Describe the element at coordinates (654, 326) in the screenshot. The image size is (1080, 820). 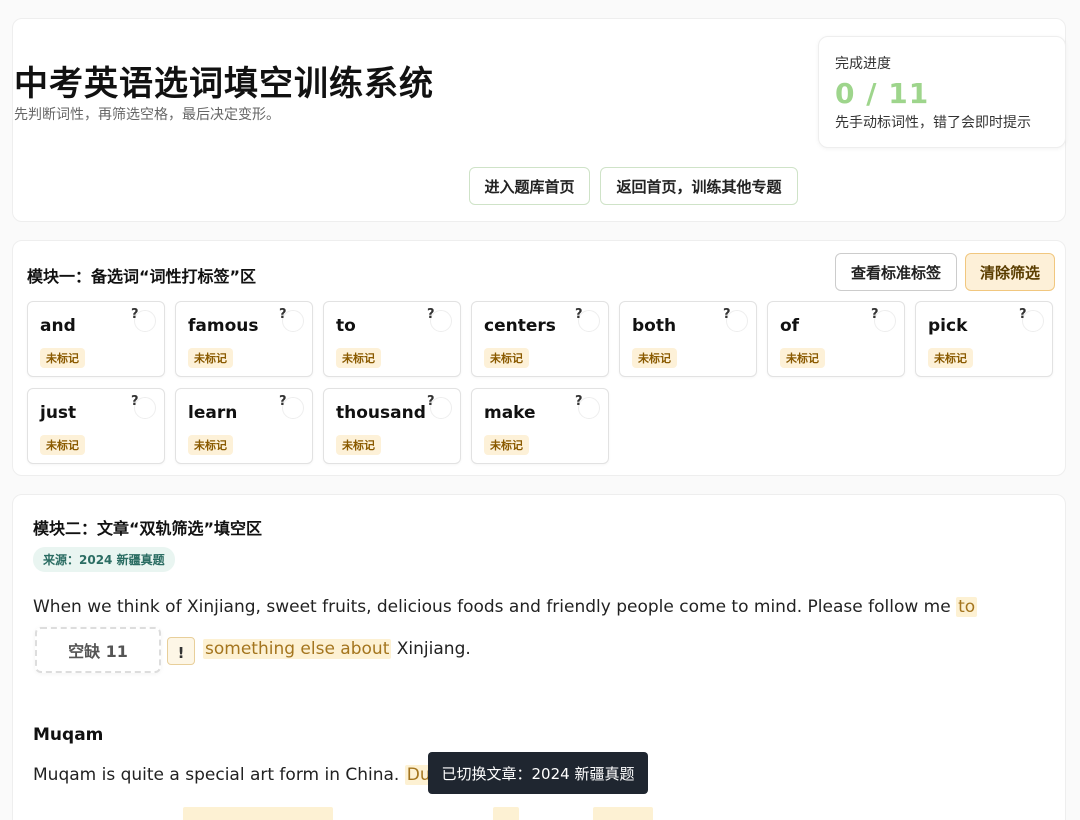
I see `word-text: both` at that location.